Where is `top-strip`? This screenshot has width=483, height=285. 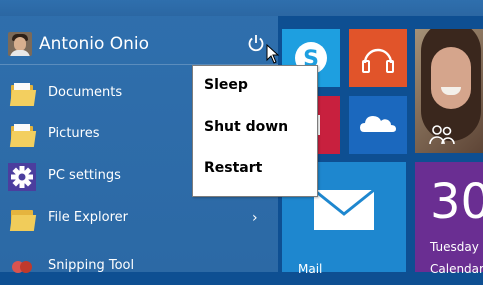 top-strip is located at coordinates (241, 8).